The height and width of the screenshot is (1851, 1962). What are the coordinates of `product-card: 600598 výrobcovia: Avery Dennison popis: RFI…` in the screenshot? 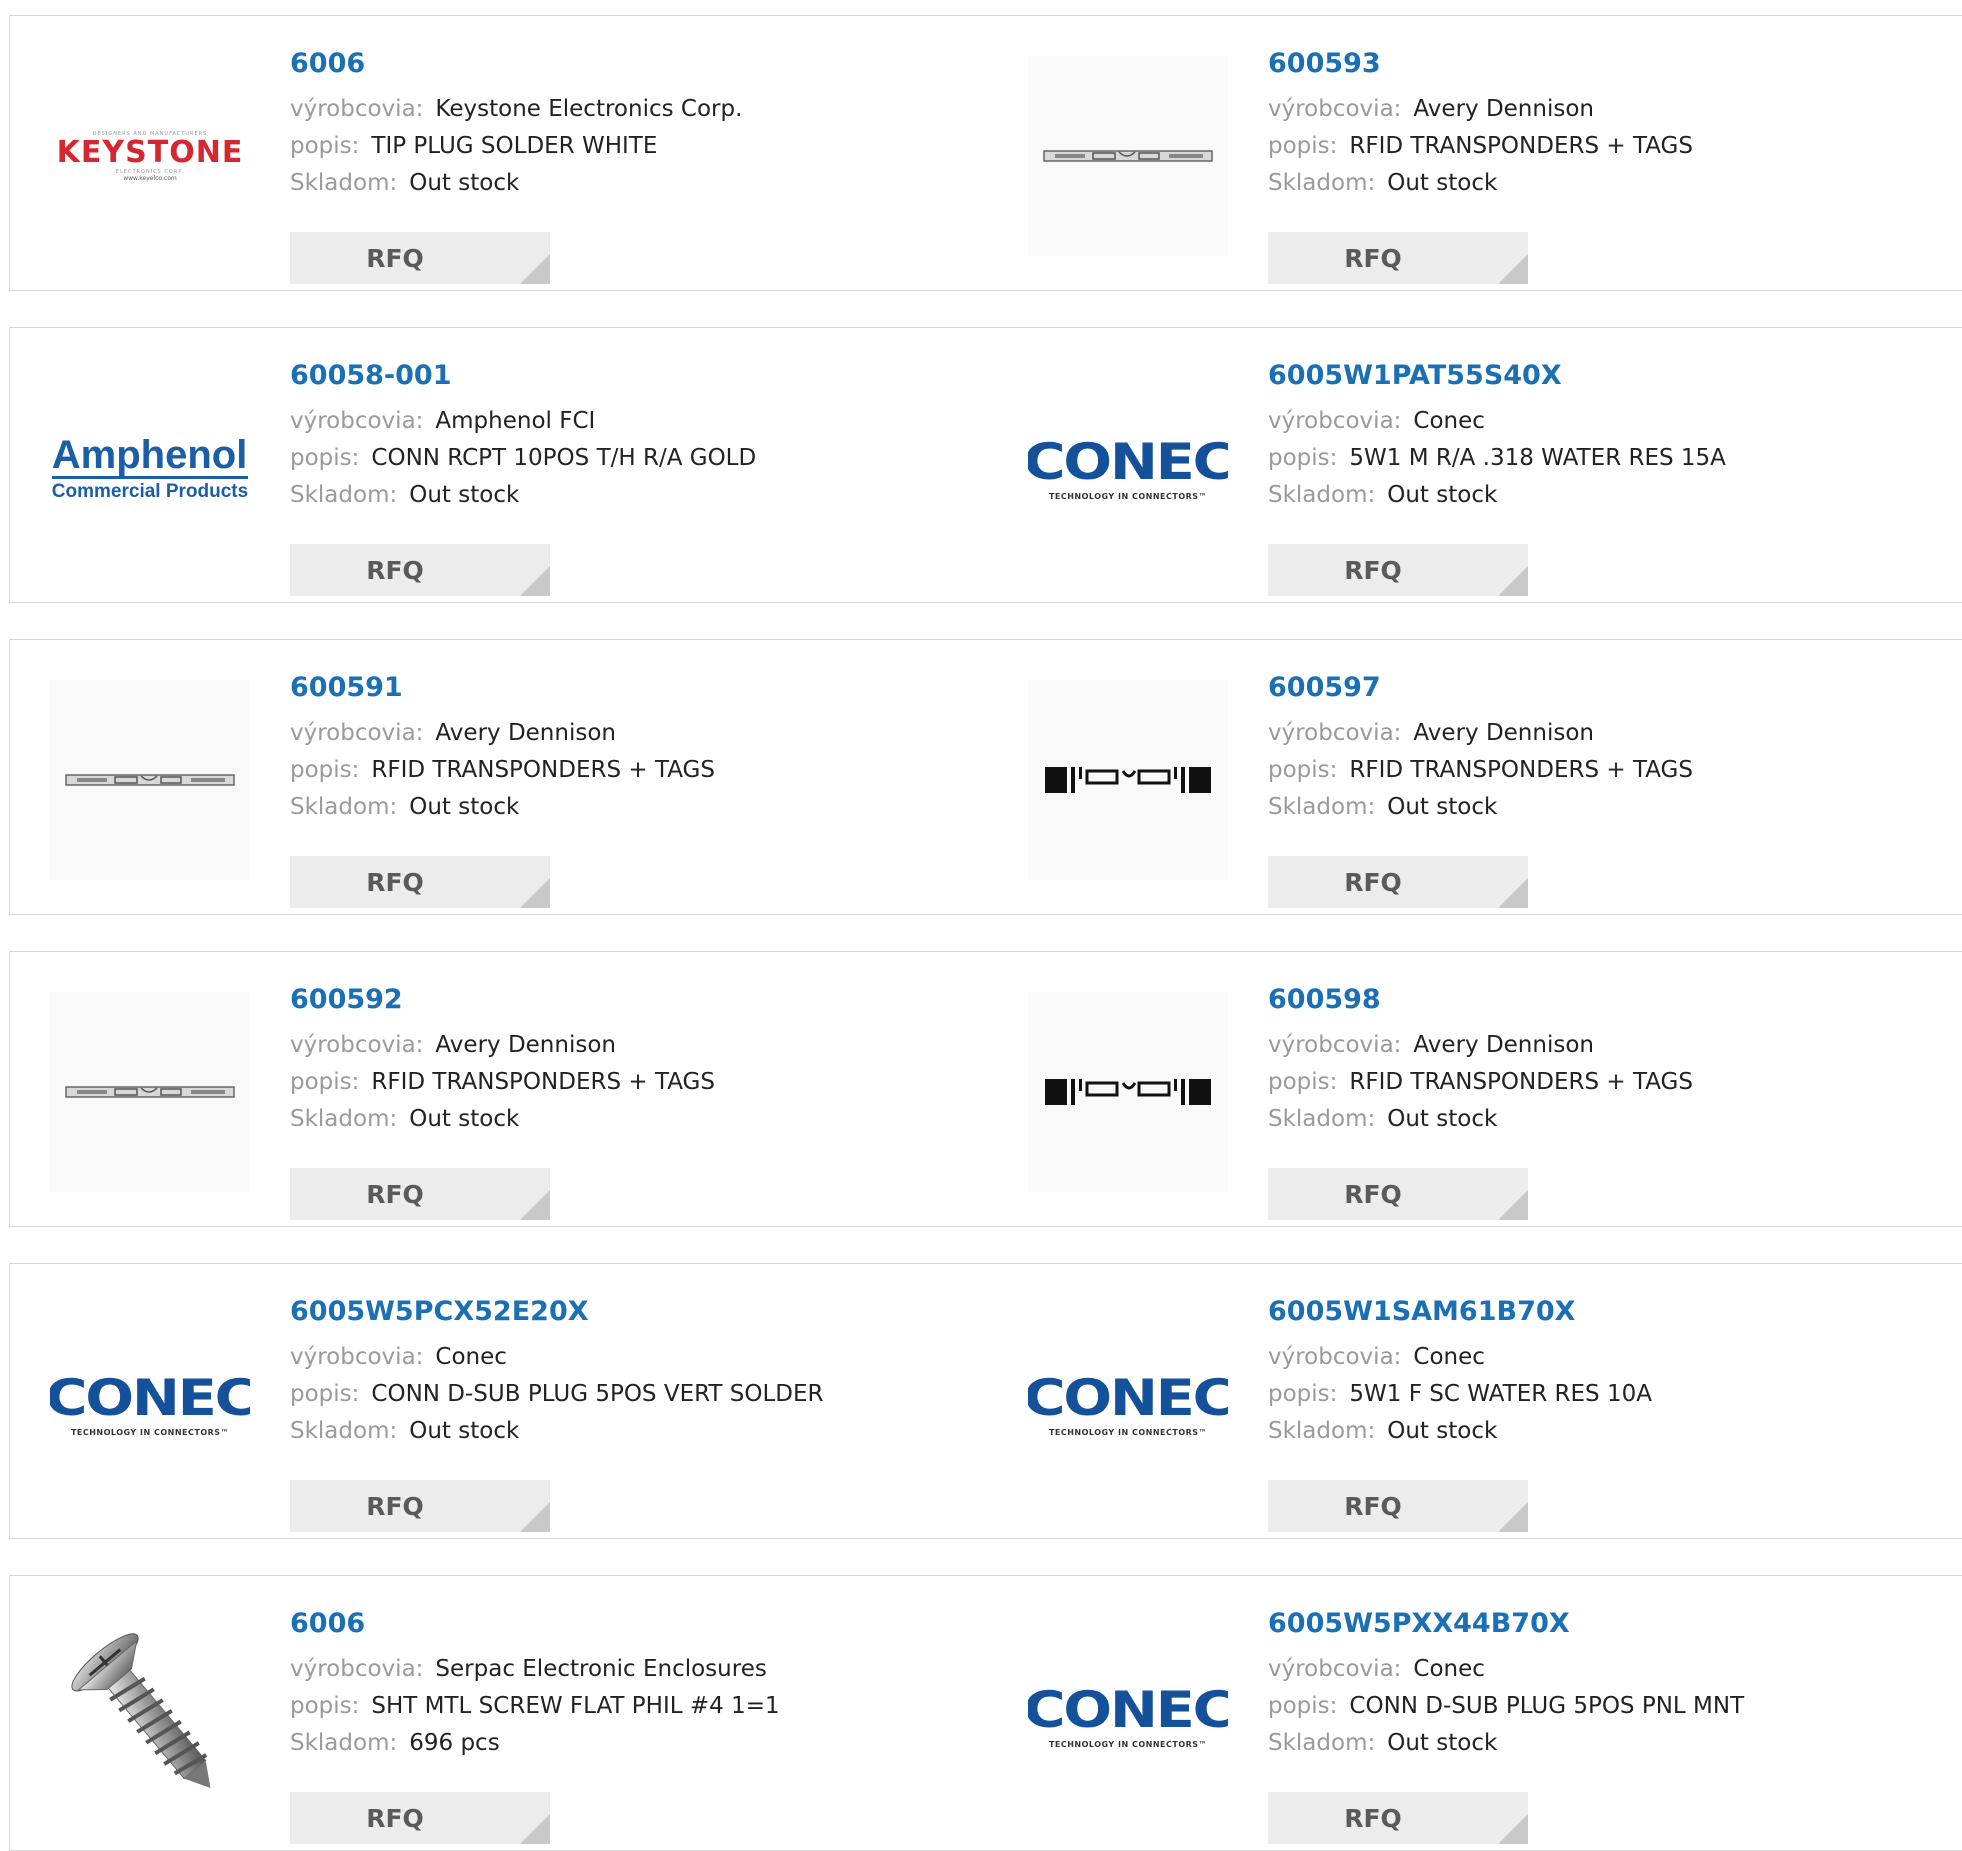 It's located at (1474, 1089).